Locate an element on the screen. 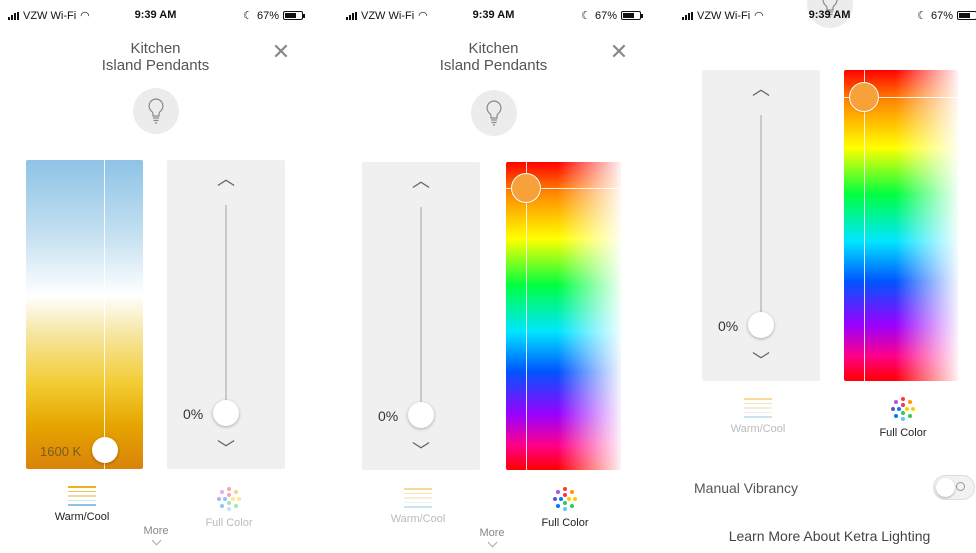 This screenshot has width=976, height=553. kelvin-readout: 1600 K is located at coordinates (61, 451).